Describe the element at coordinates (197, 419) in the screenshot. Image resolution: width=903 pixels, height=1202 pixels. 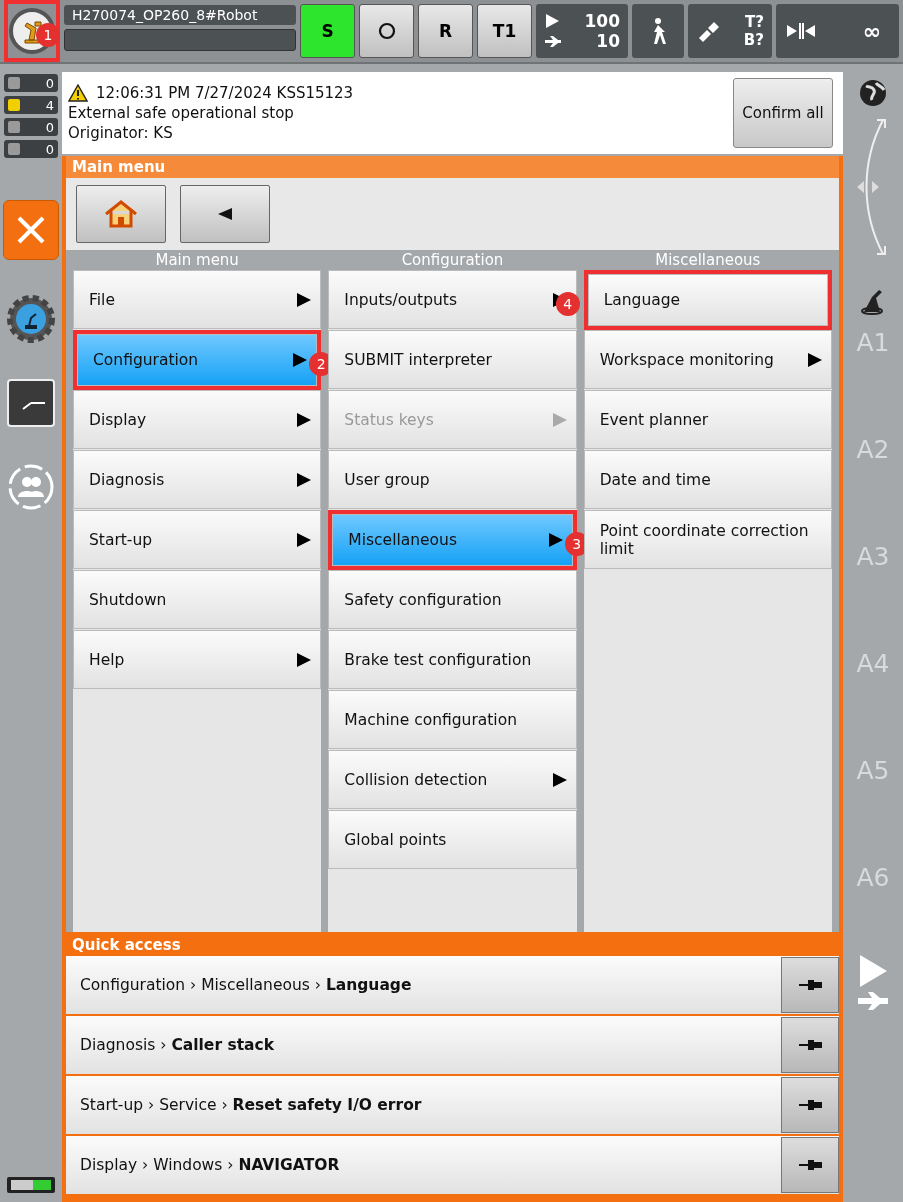
I see `menu-item: Display` at that location.